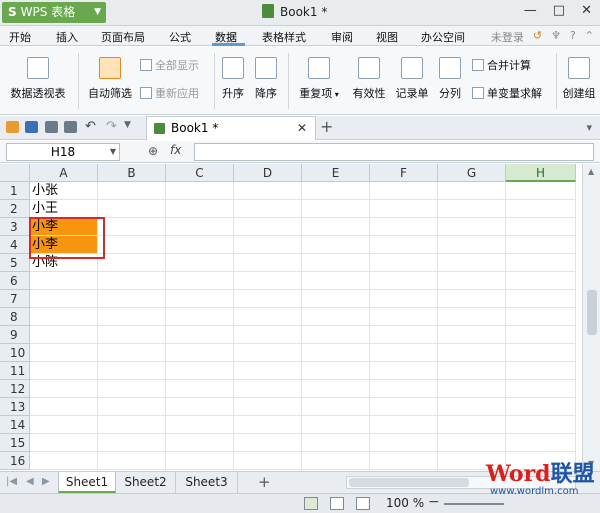  Describe the element at coordinates (363, 503) in the screenshot. I see `reading-view-icon` at that location.